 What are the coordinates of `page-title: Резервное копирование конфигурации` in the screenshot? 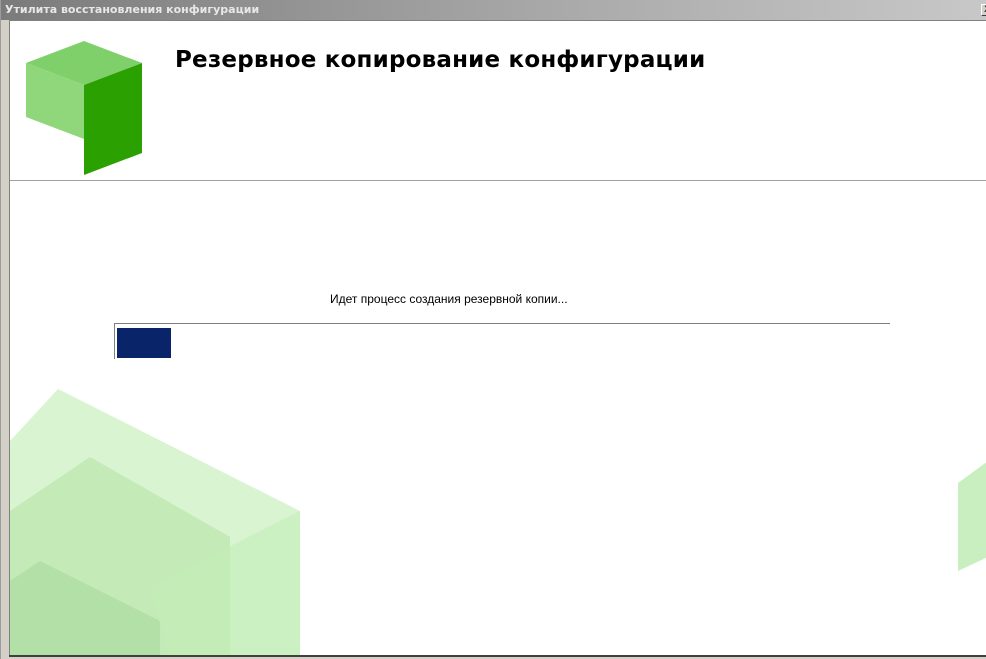 It's located at (440, 60).